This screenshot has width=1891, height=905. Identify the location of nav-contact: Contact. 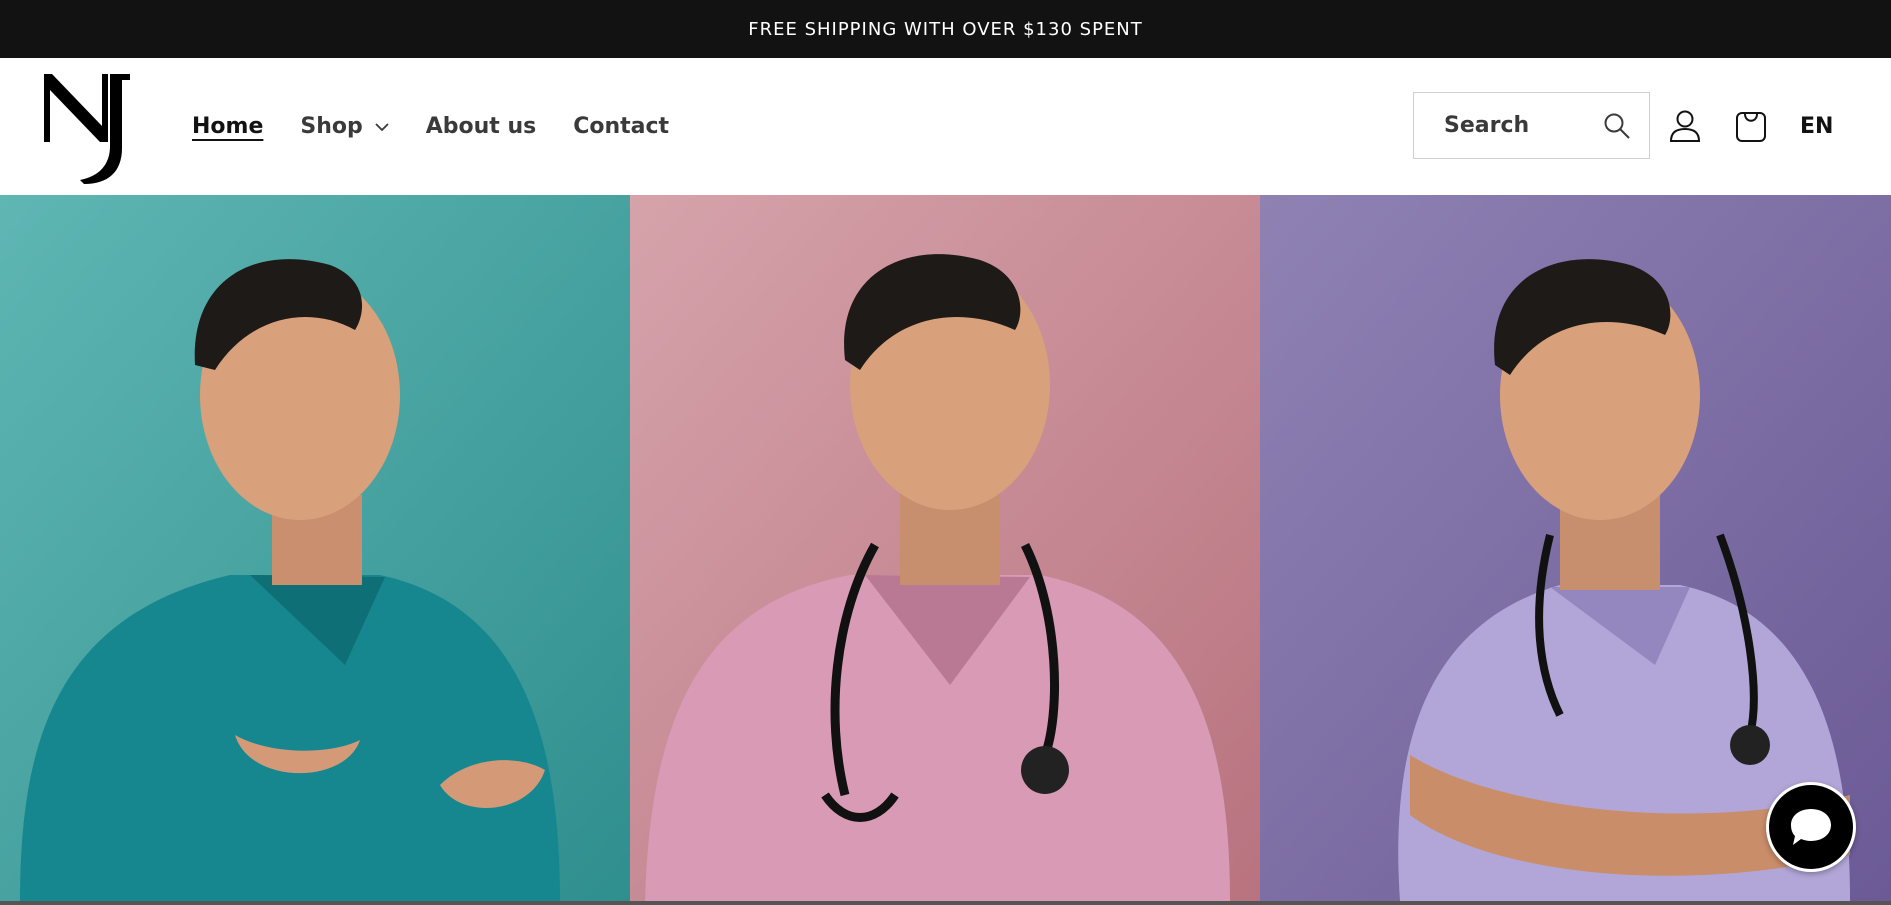
(621, 126).